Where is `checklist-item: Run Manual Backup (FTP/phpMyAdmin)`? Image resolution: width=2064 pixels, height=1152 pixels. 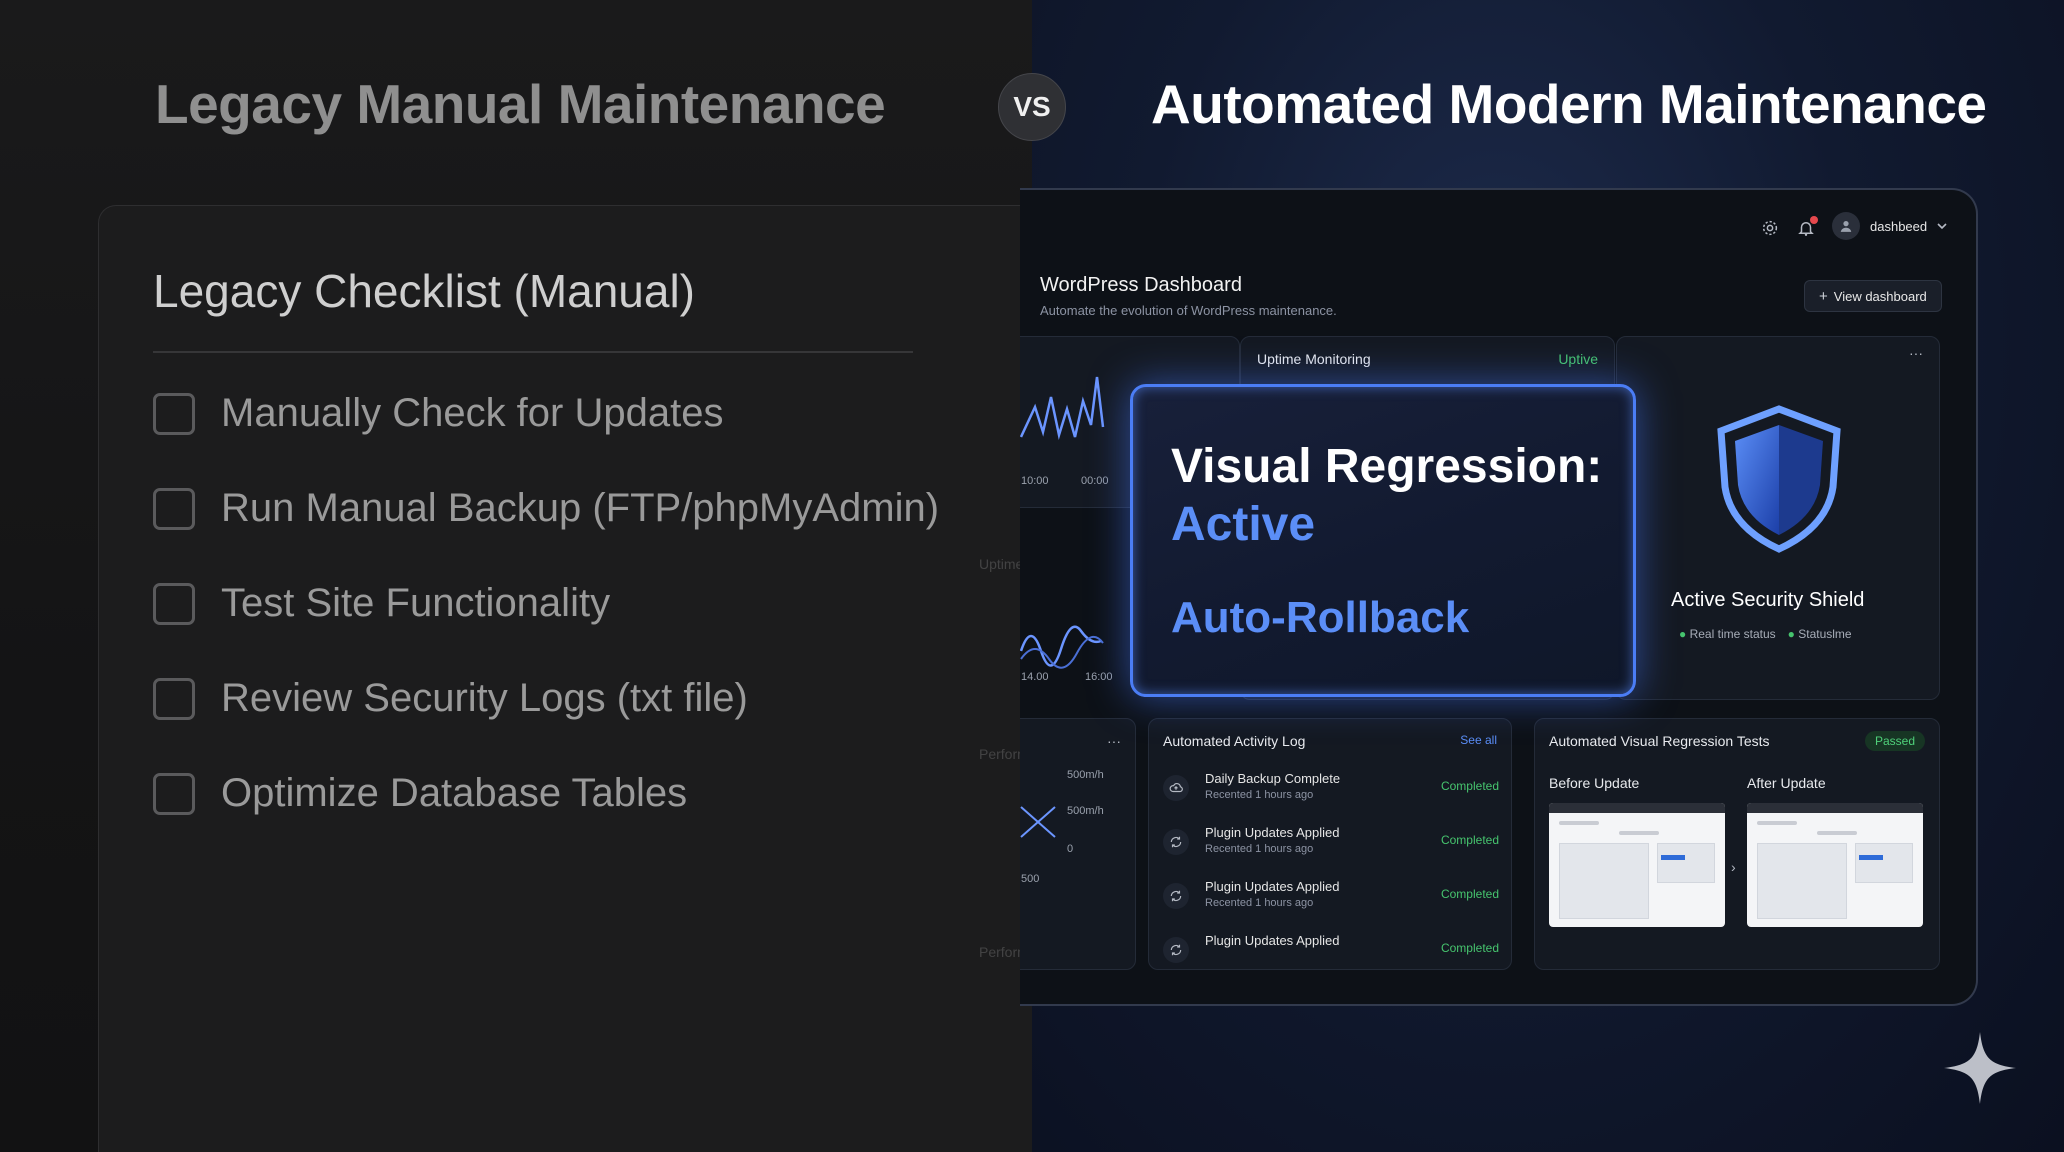 checklist-item: Run Manual Backup (FTP/phpMyAdmin) is located at coordinates (546, 508).